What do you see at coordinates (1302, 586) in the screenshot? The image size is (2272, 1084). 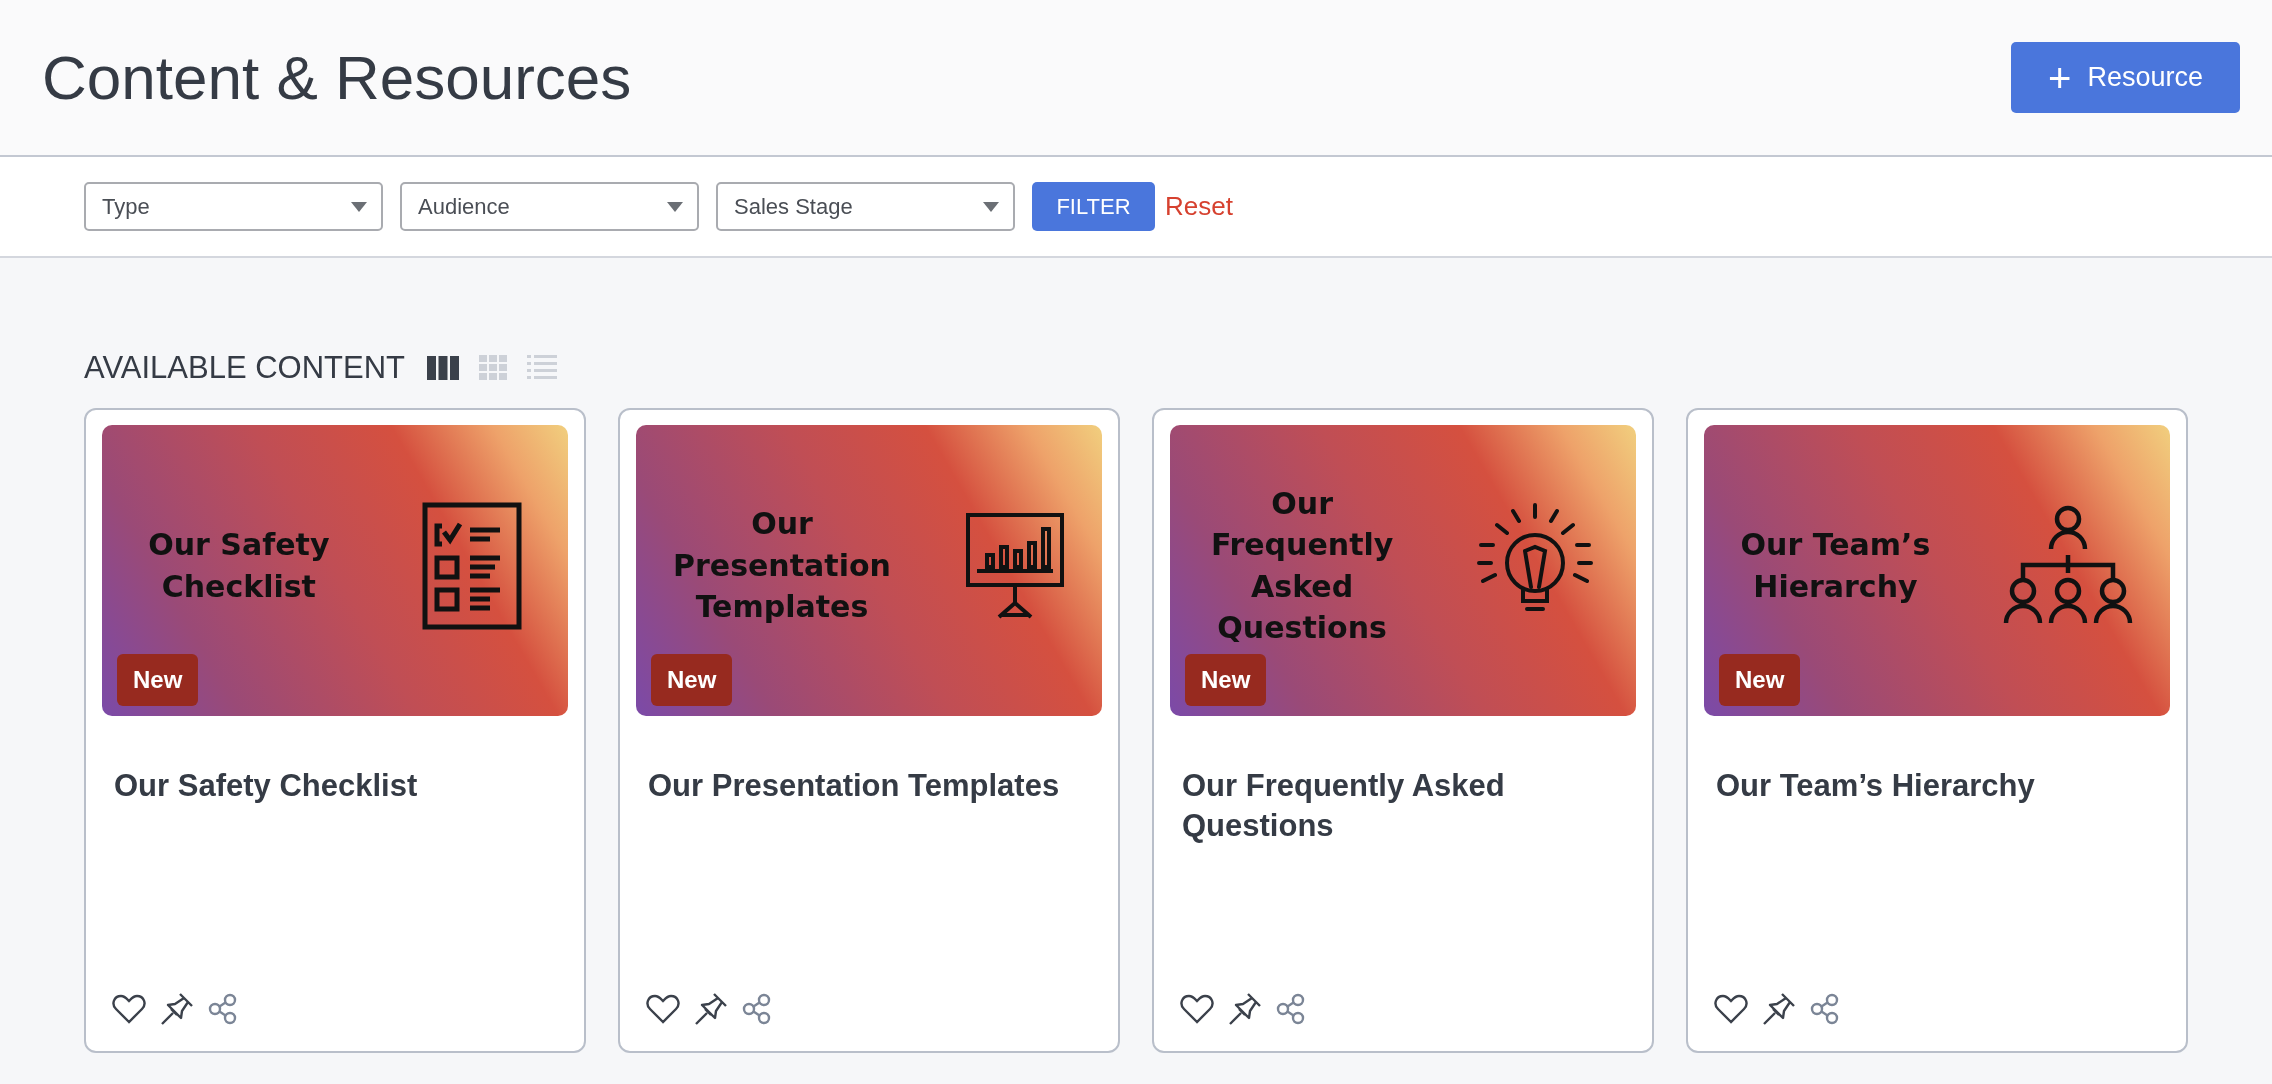 I see `banner-title: Asked` at bounding box center [1302, 586].